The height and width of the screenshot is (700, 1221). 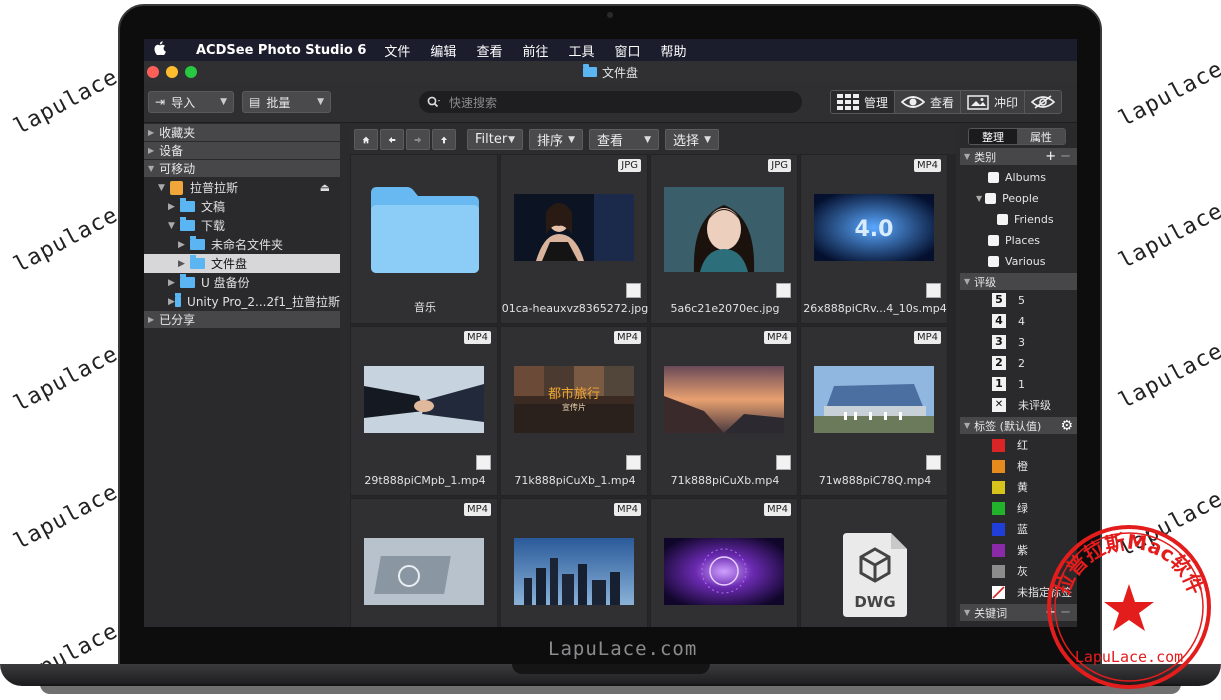 I want to click on label-item: 橙, so click(x=1018, y=466).